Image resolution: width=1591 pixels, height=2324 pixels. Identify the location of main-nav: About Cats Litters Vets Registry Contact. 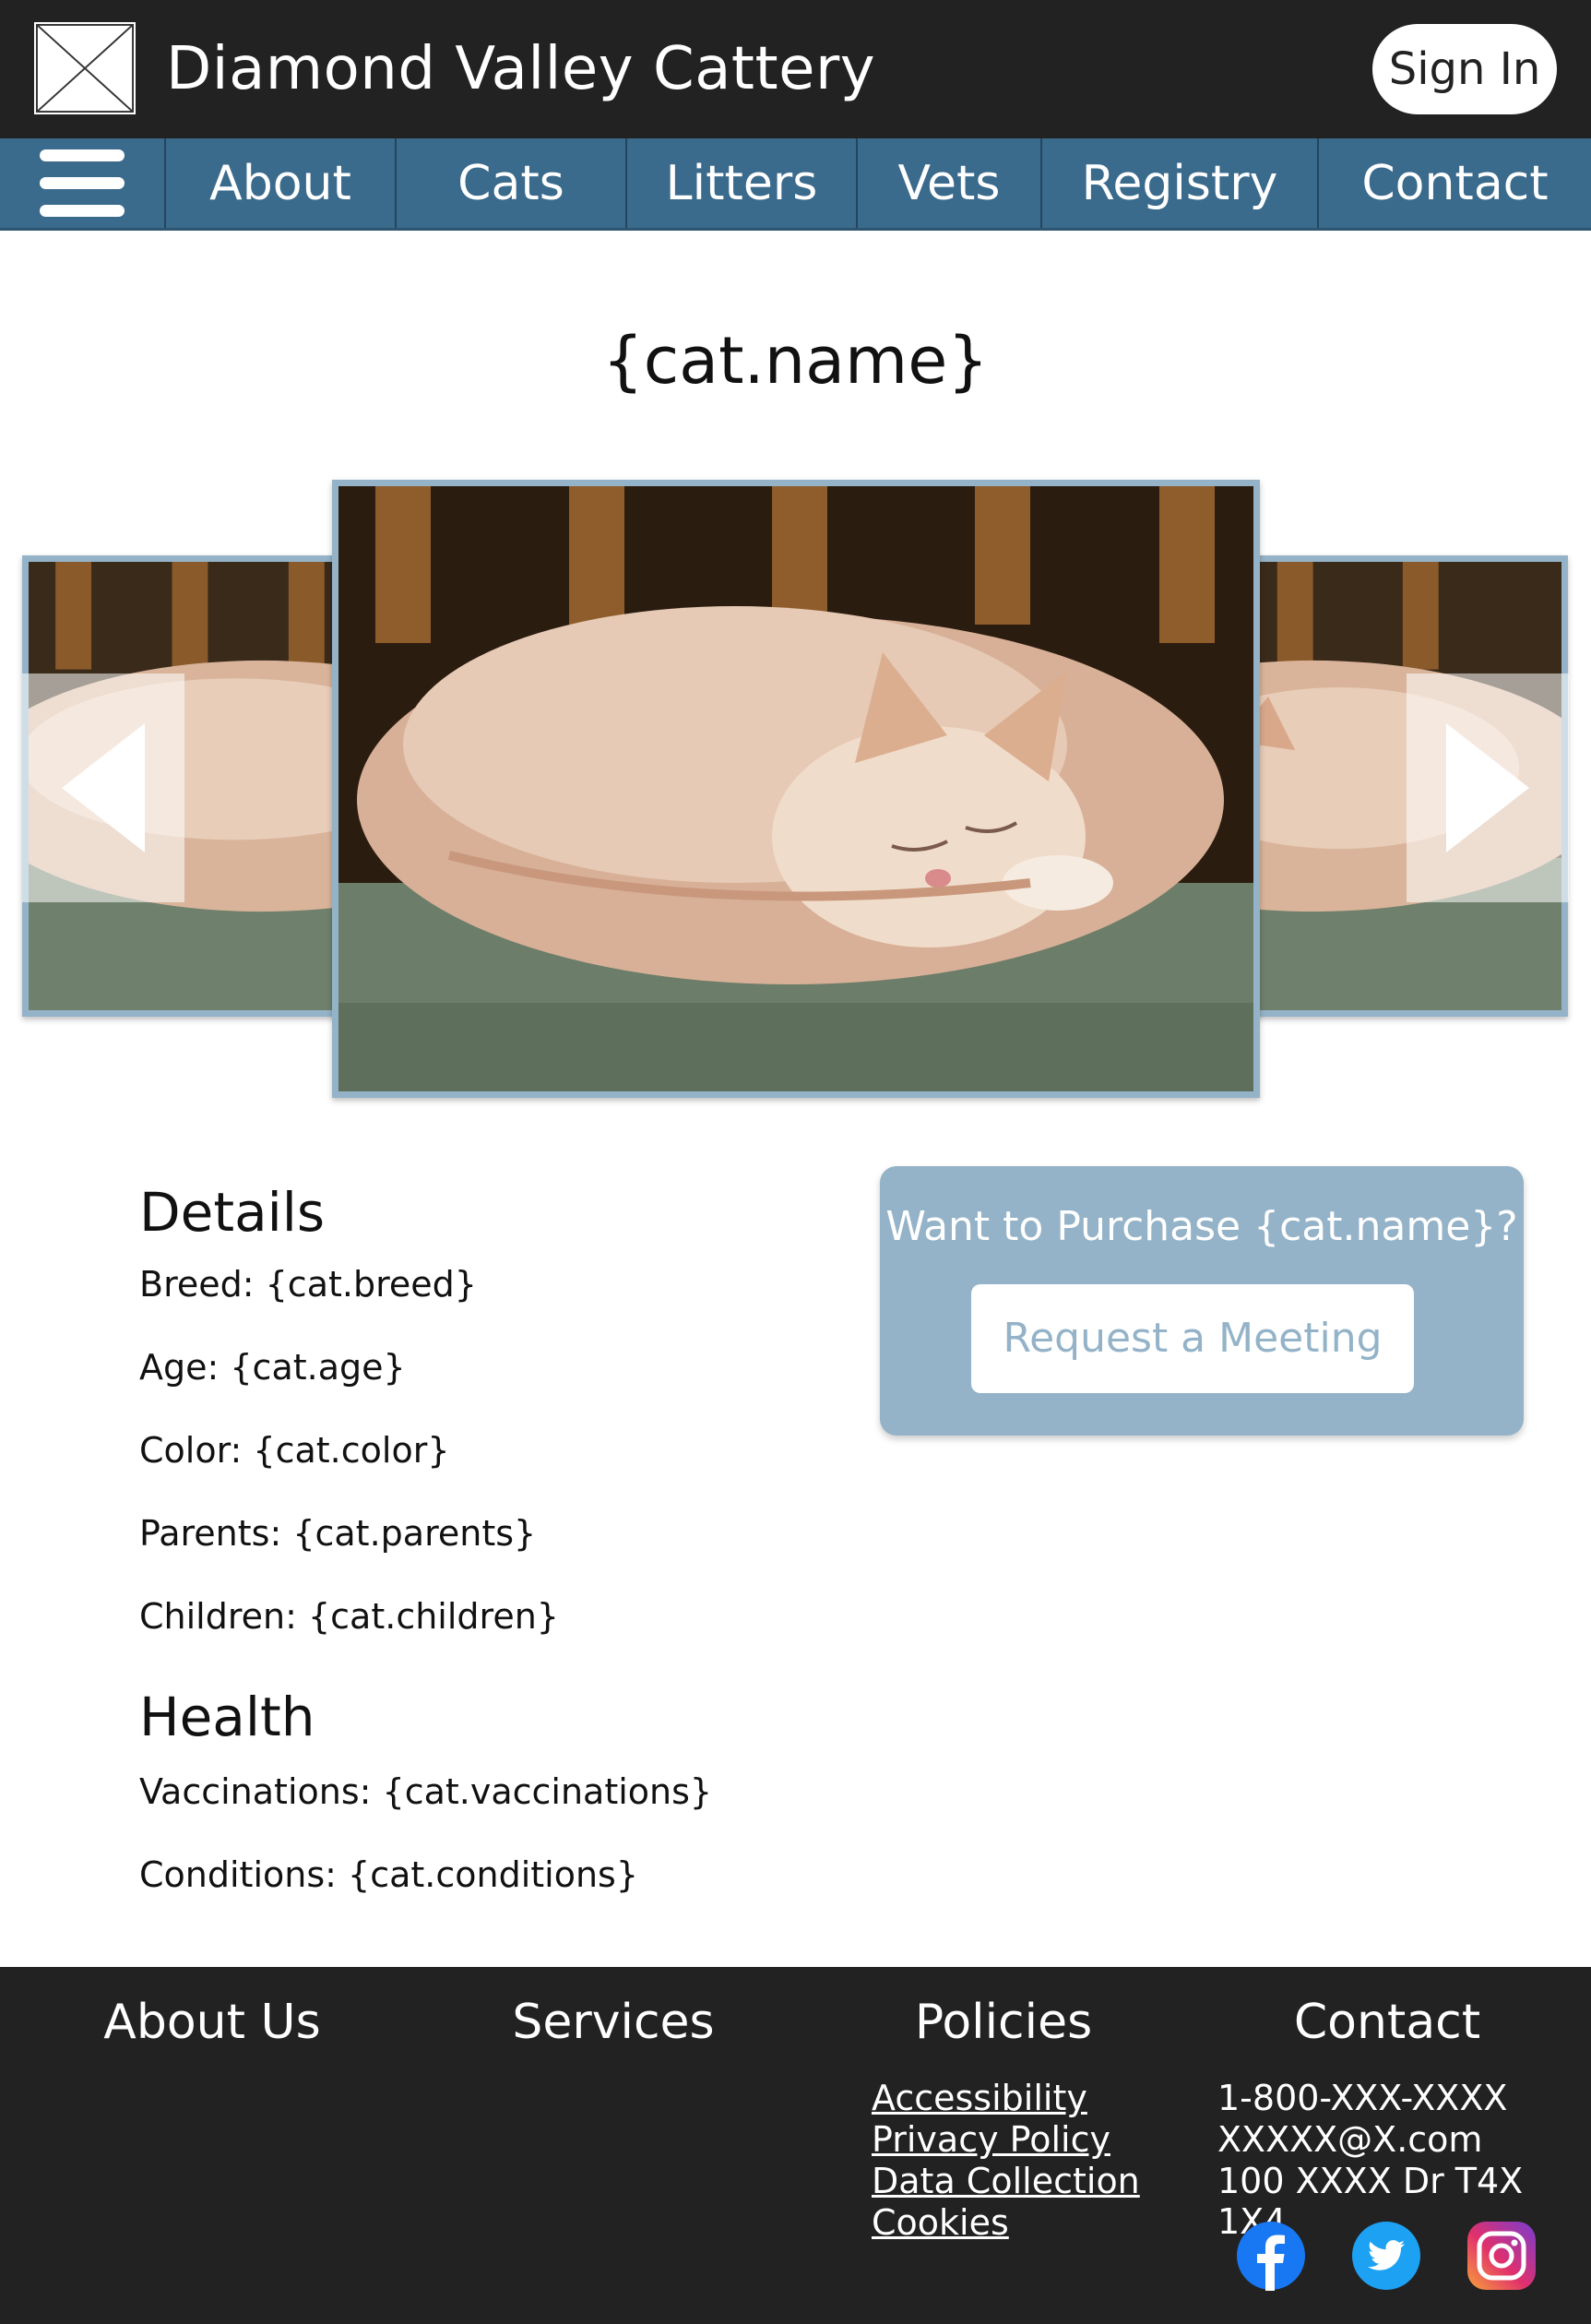
(795, 184).